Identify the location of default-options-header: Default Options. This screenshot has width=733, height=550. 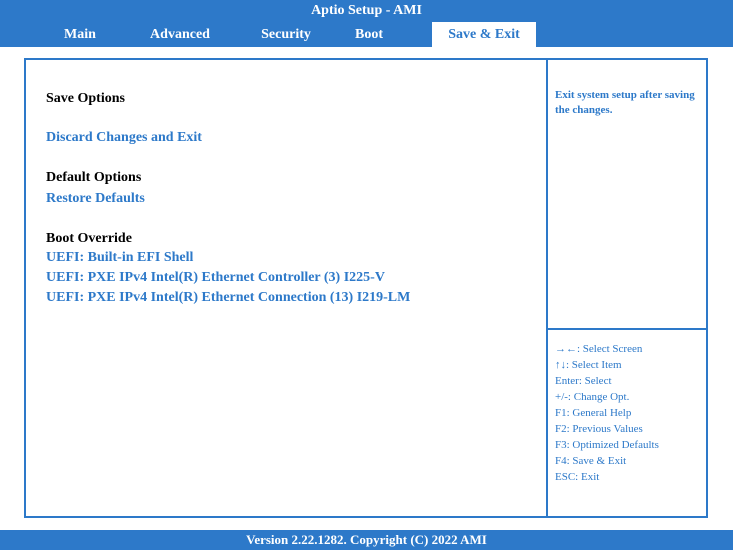
(94, 177).